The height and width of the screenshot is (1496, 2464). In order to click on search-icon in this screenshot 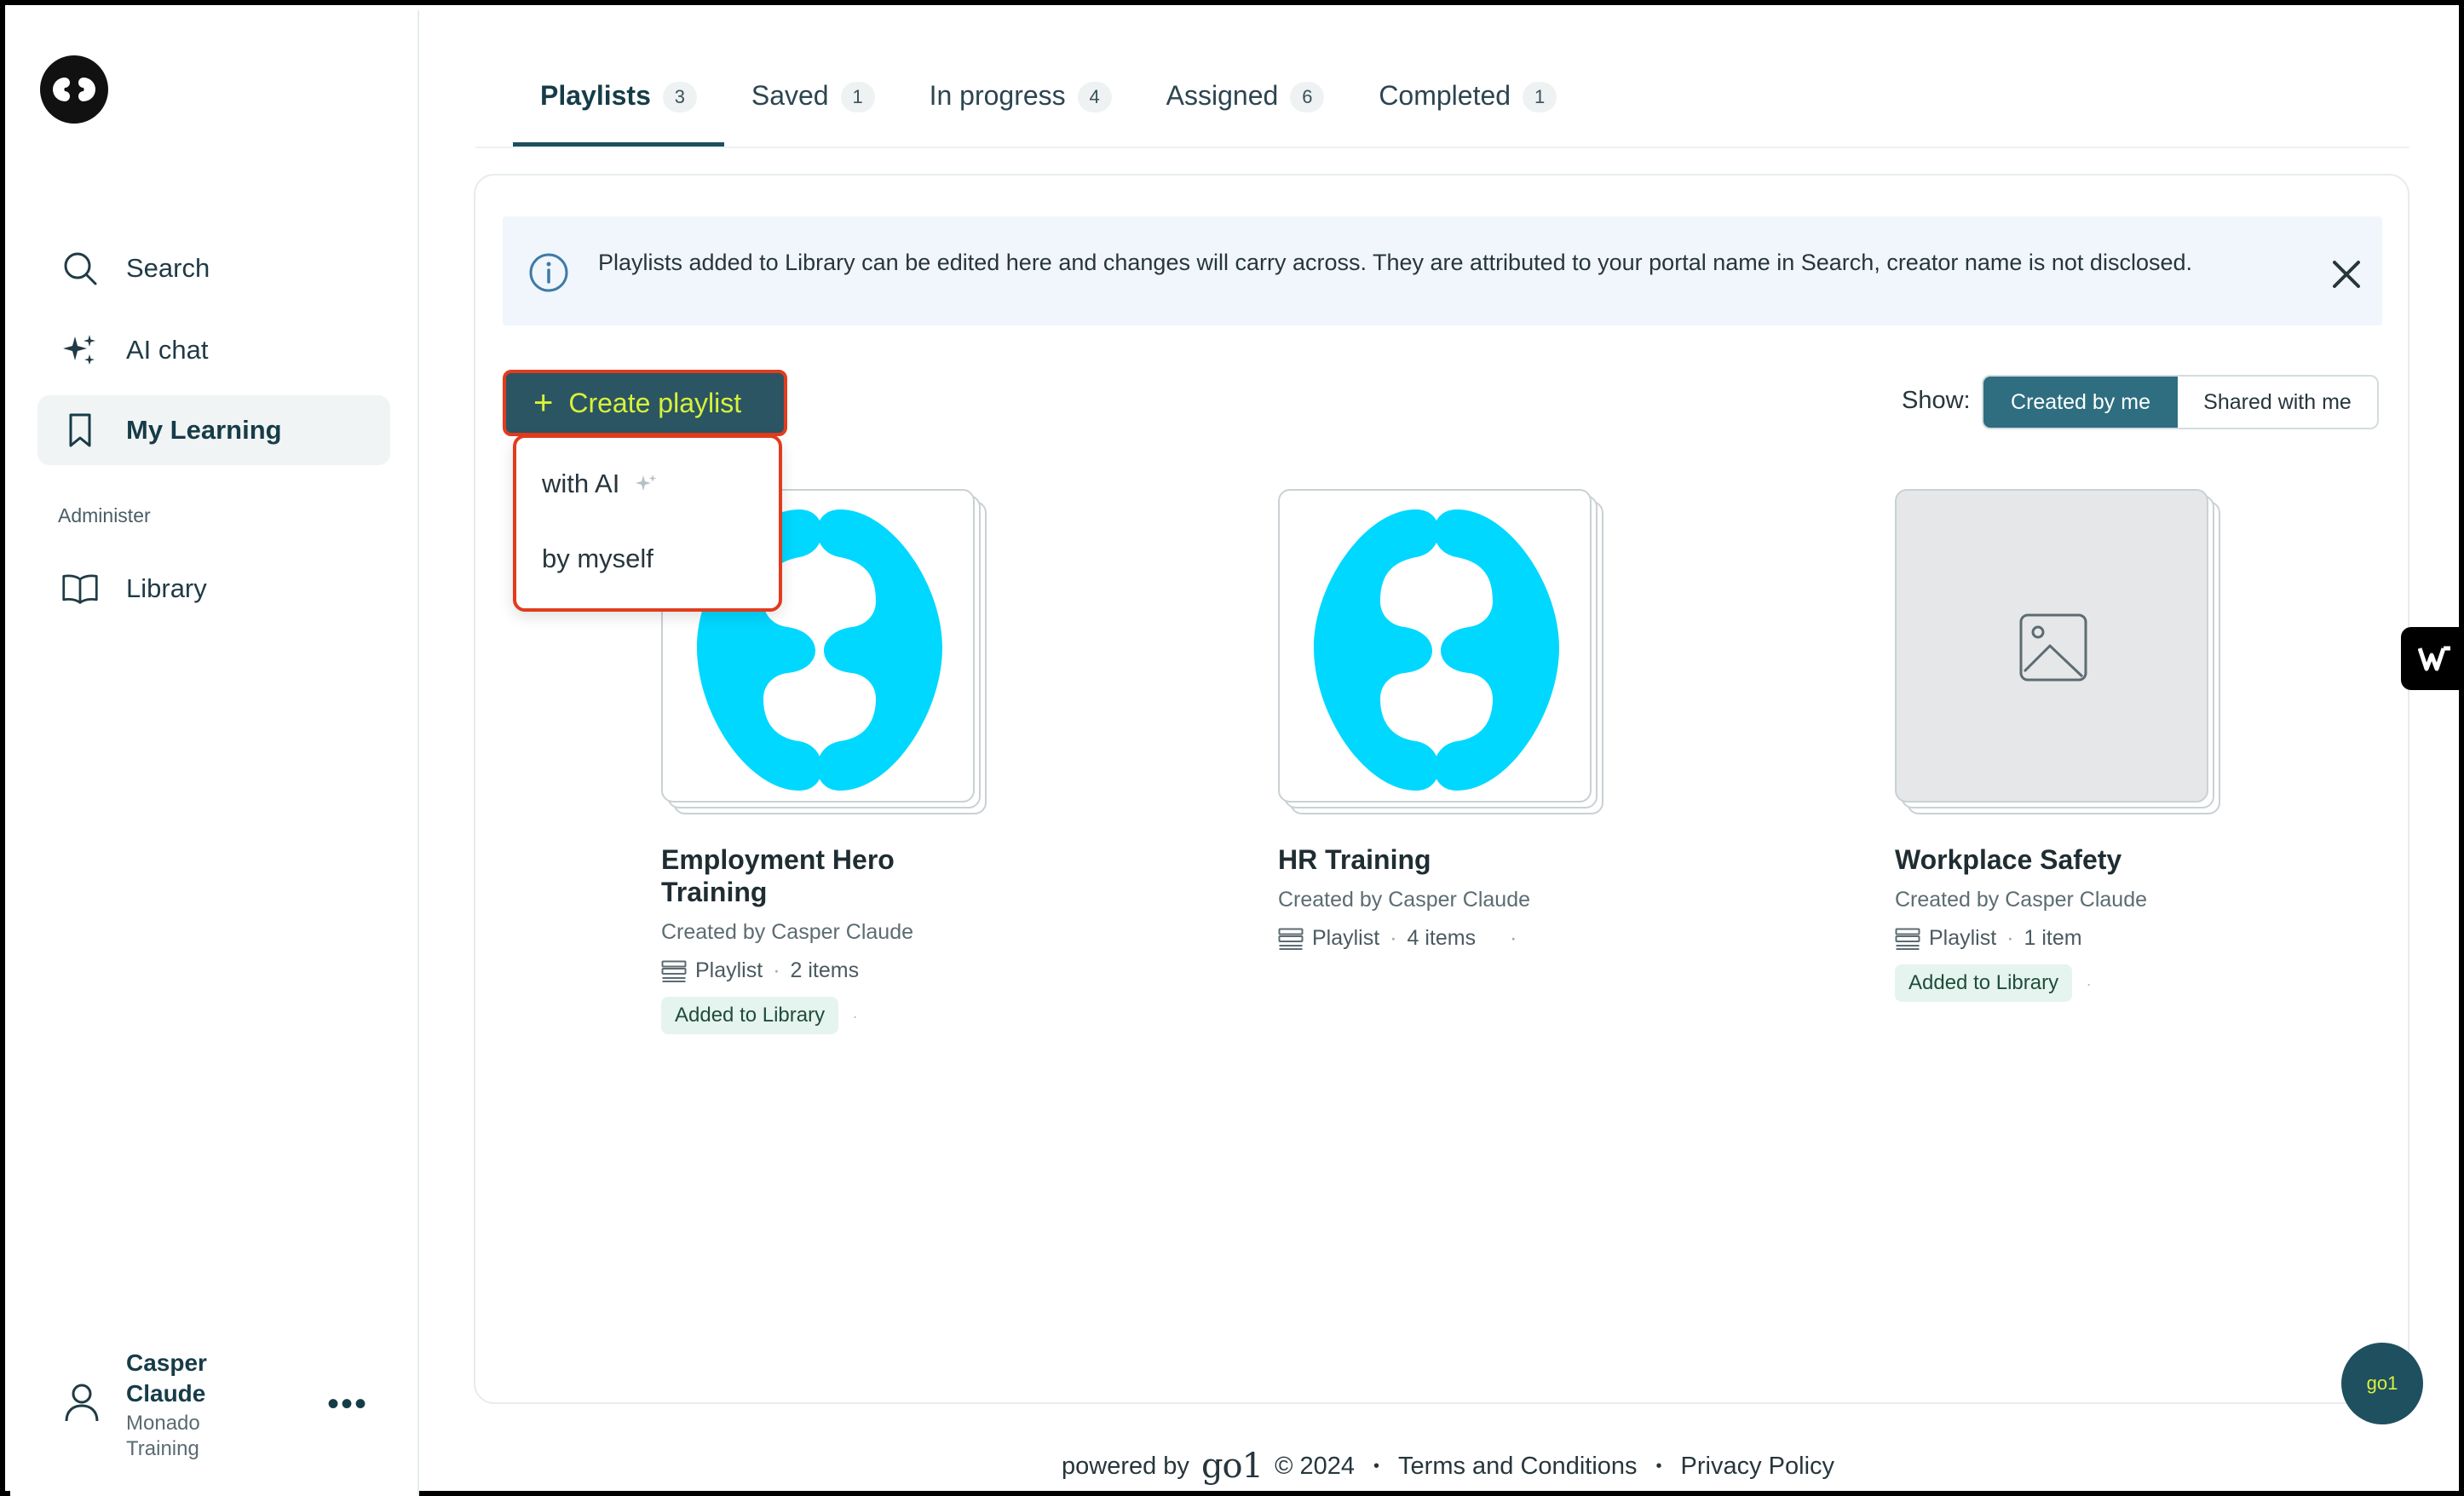, I will do `click(80, 269)`.